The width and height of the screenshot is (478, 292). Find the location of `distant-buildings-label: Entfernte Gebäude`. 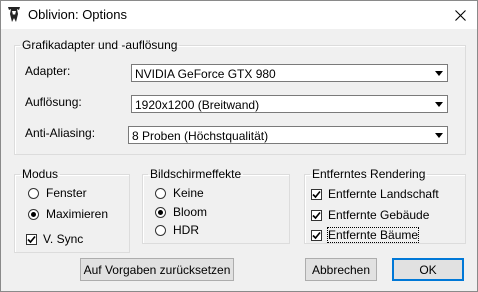

distant-buildings-label: Entfernte Gebäude is located at coordinates (379, 215).